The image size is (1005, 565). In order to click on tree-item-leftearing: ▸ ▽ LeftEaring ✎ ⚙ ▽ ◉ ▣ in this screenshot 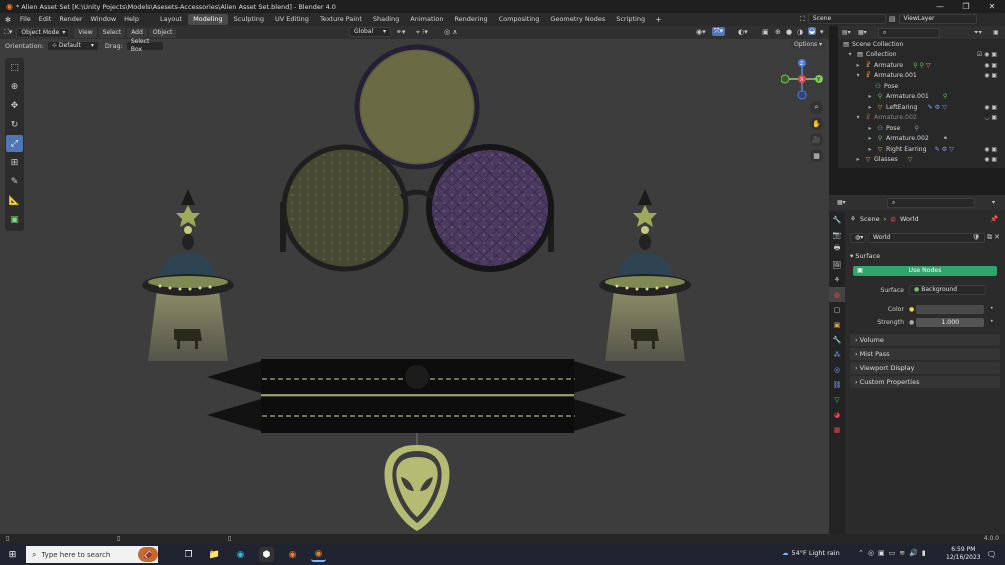, I will do `click(933, 108)`.